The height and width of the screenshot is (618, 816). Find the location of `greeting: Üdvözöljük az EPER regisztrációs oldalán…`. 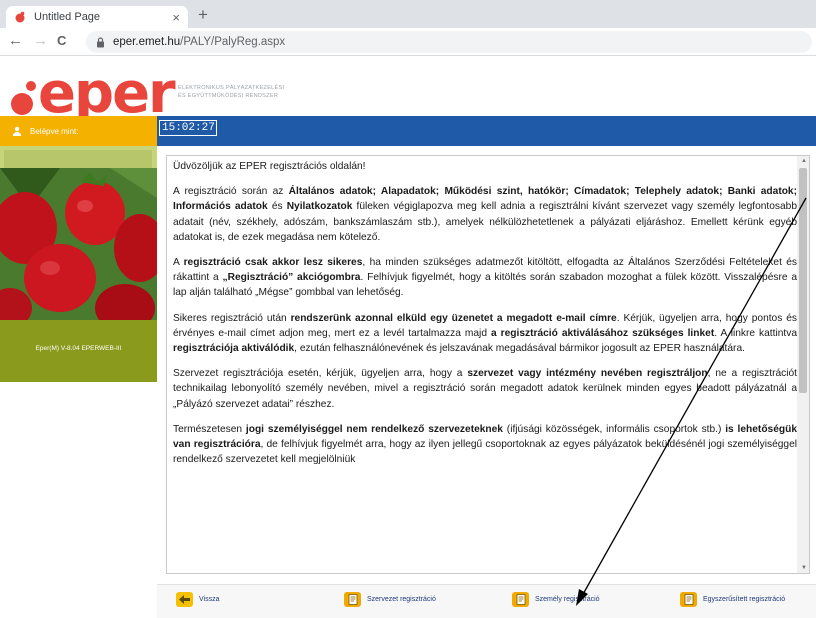

greeting: Üdvözöljük az EPER regisztrációs oldalán… is located at coordinates (269, 166).